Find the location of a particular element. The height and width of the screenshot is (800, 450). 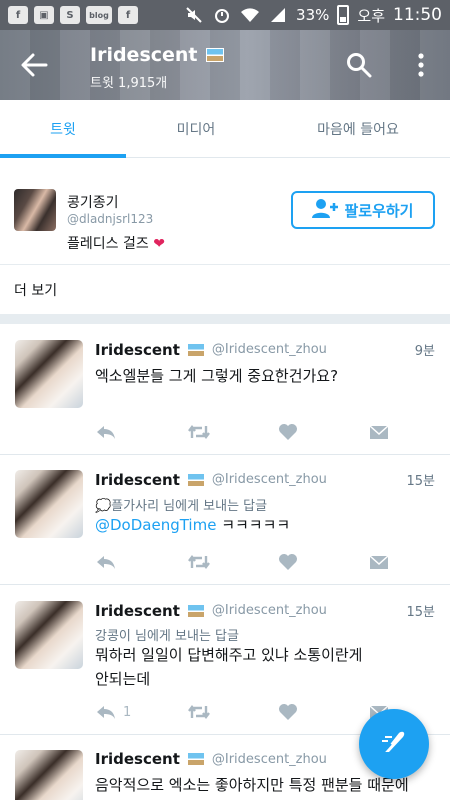

profile-header: Iridescent 트윗 1,915개 is located at coordinates (225, 65).